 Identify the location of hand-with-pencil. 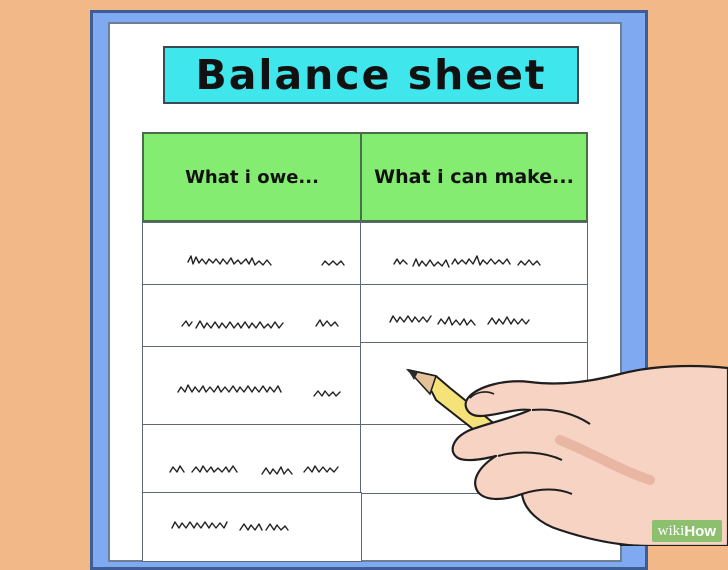
(566, 455).